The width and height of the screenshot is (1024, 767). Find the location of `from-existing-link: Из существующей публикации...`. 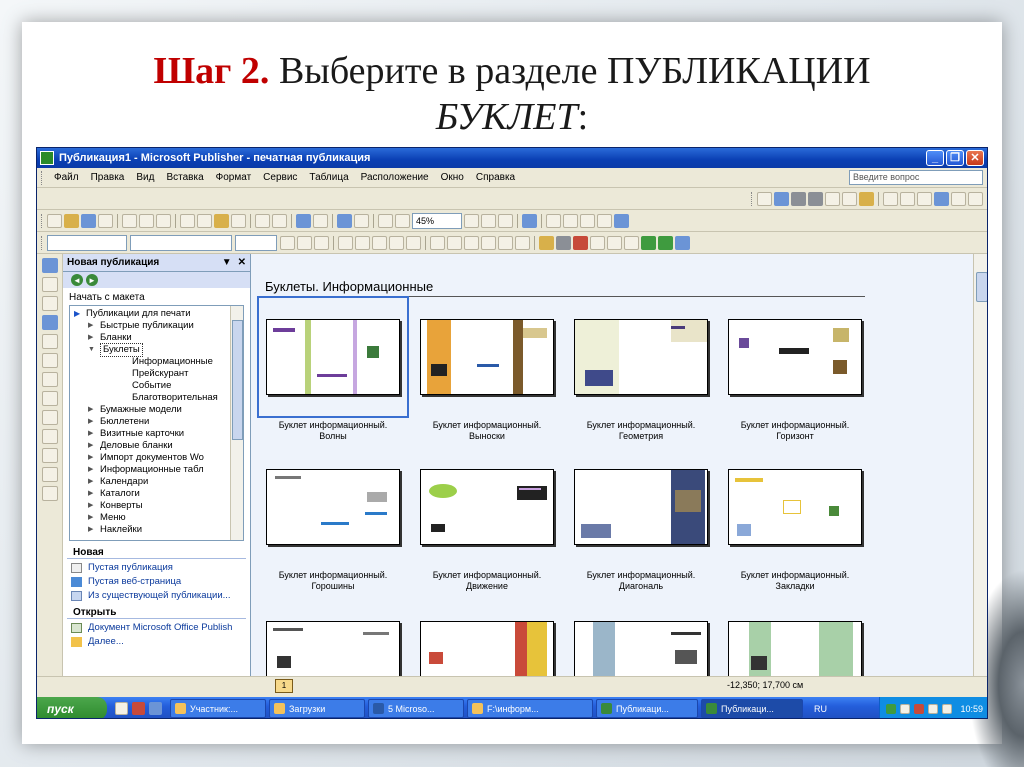

from-existing-link: Из существующей публикации... is located at coordinates (156, 594).